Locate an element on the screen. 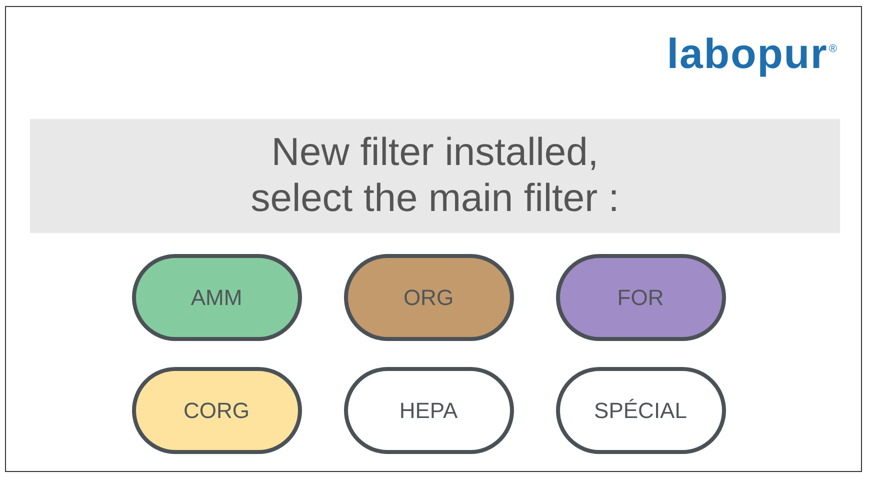 This screenshot has height=482, width=869. filter-button: HEPA is located at coordinates (429, 410).